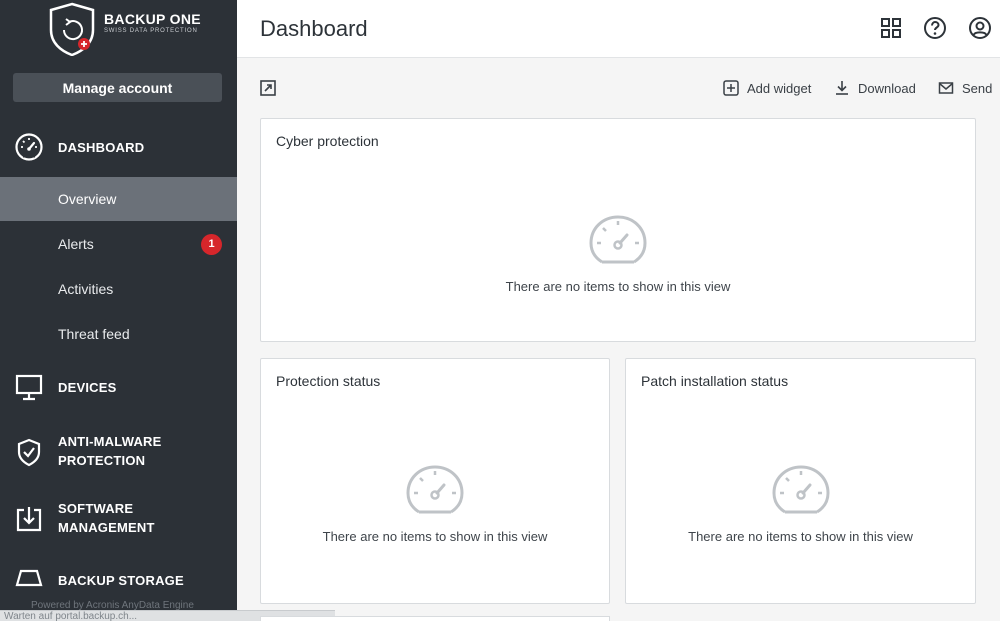 The width and height of the screenshot is (1000, 621). Describe the element at coordinates (618, 29) in the screenshot. I see `header-bar: Dashboard` at that location.